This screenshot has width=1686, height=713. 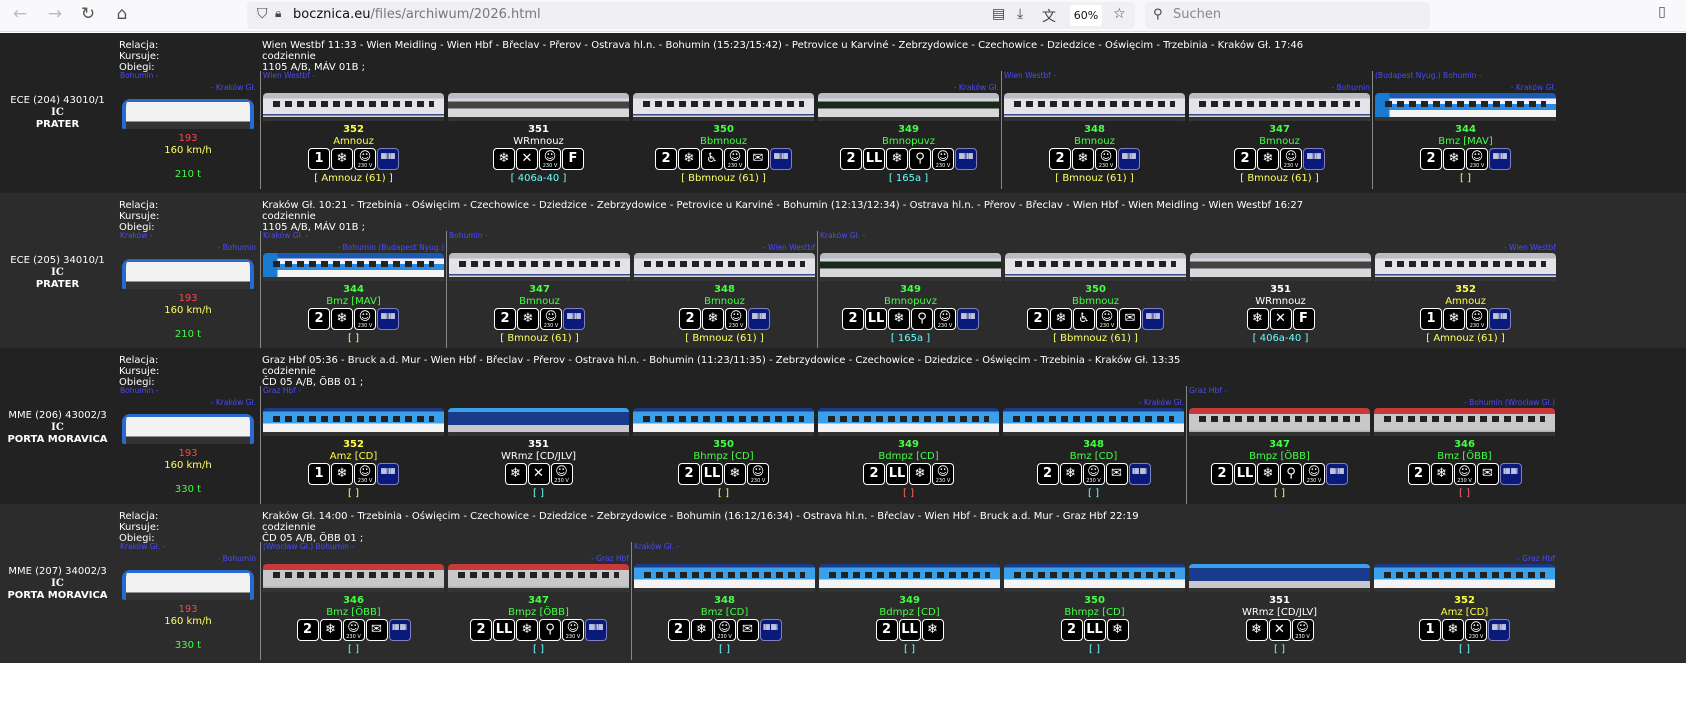 I want to click on car: 350 Bhmpz [CD] 2 LL ❄ [ ], so click(x=1094, y=612).